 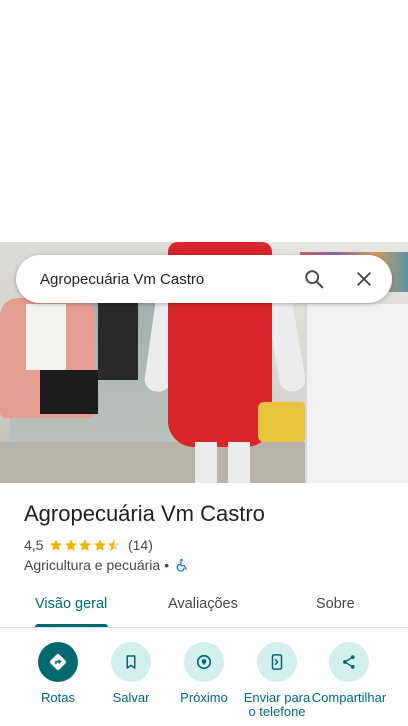 What do you see at coordinates (131, 697) in the screenshot?
I see `save-label: Salvar` at bounding box center [131, 697].